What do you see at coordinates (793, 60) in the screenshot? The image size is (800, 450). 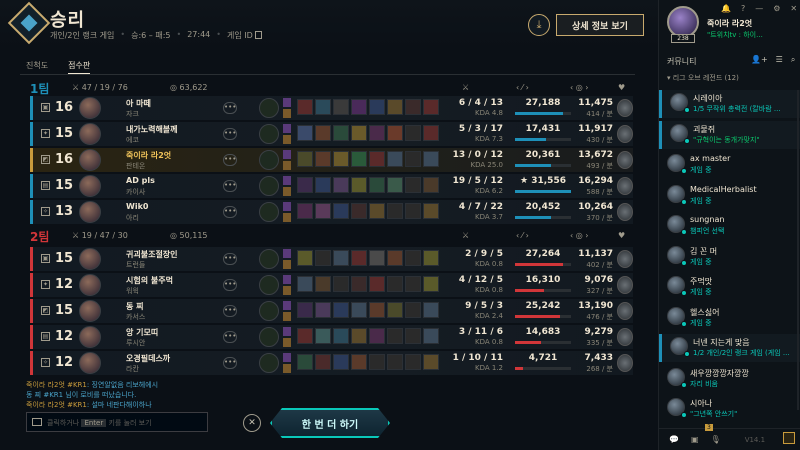 I see `search-icon: ⌕` at bounding box center [793, 60].